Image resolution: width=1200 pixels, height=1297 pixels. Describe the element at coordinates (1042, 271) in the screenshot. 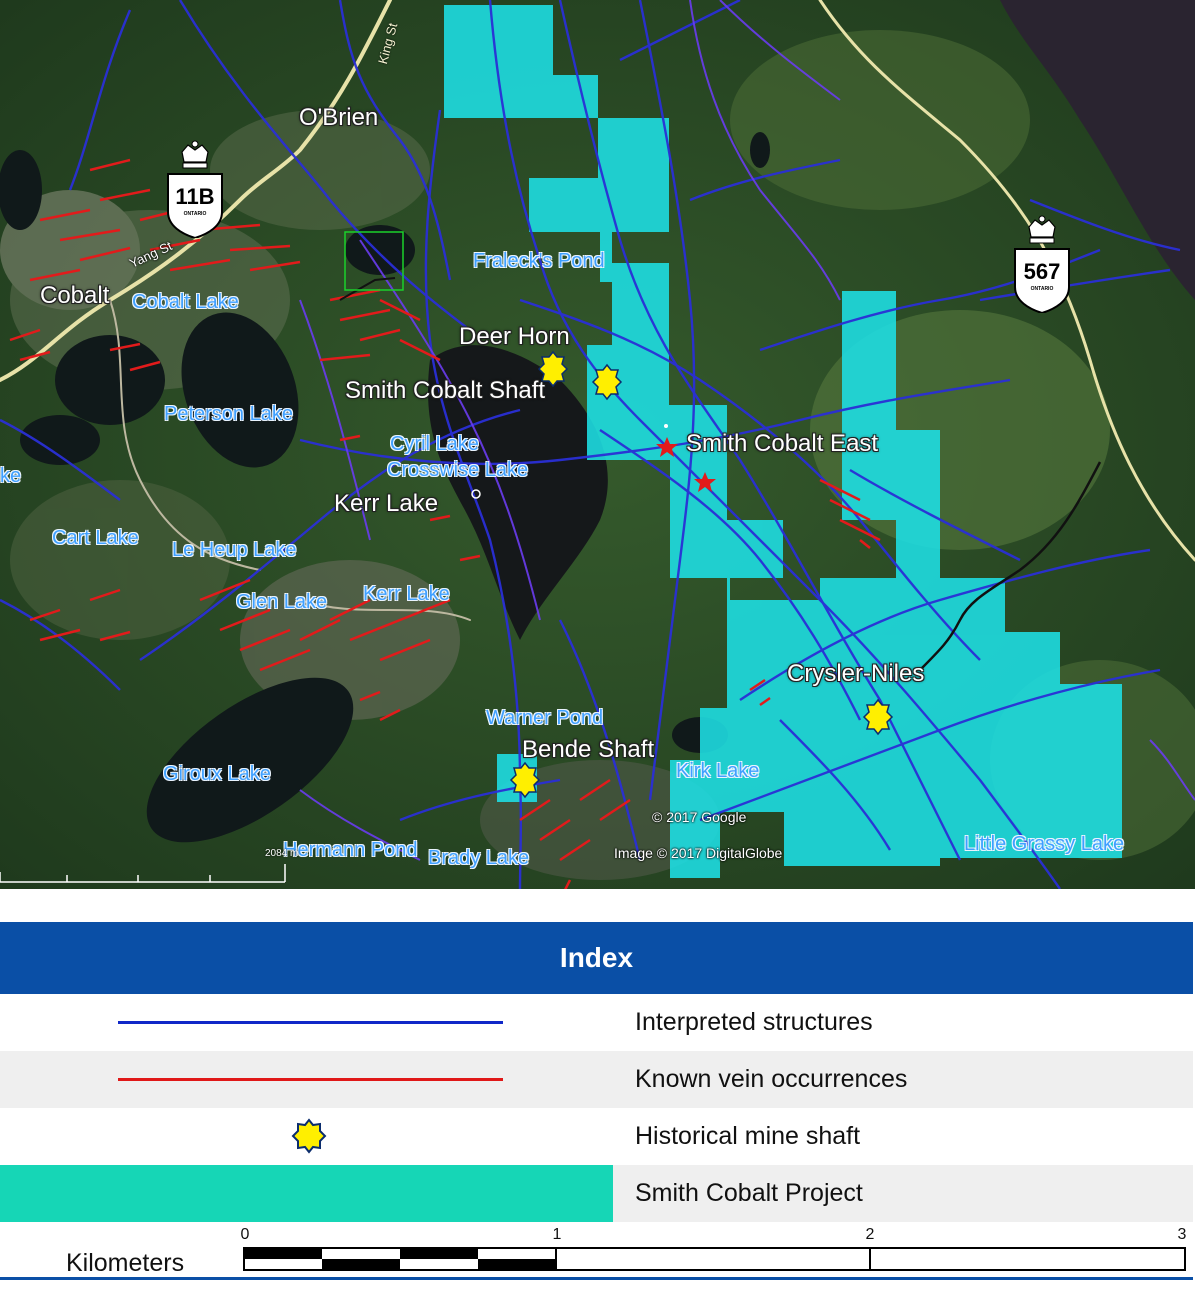

I see `highway-567-number: 567` at that location.